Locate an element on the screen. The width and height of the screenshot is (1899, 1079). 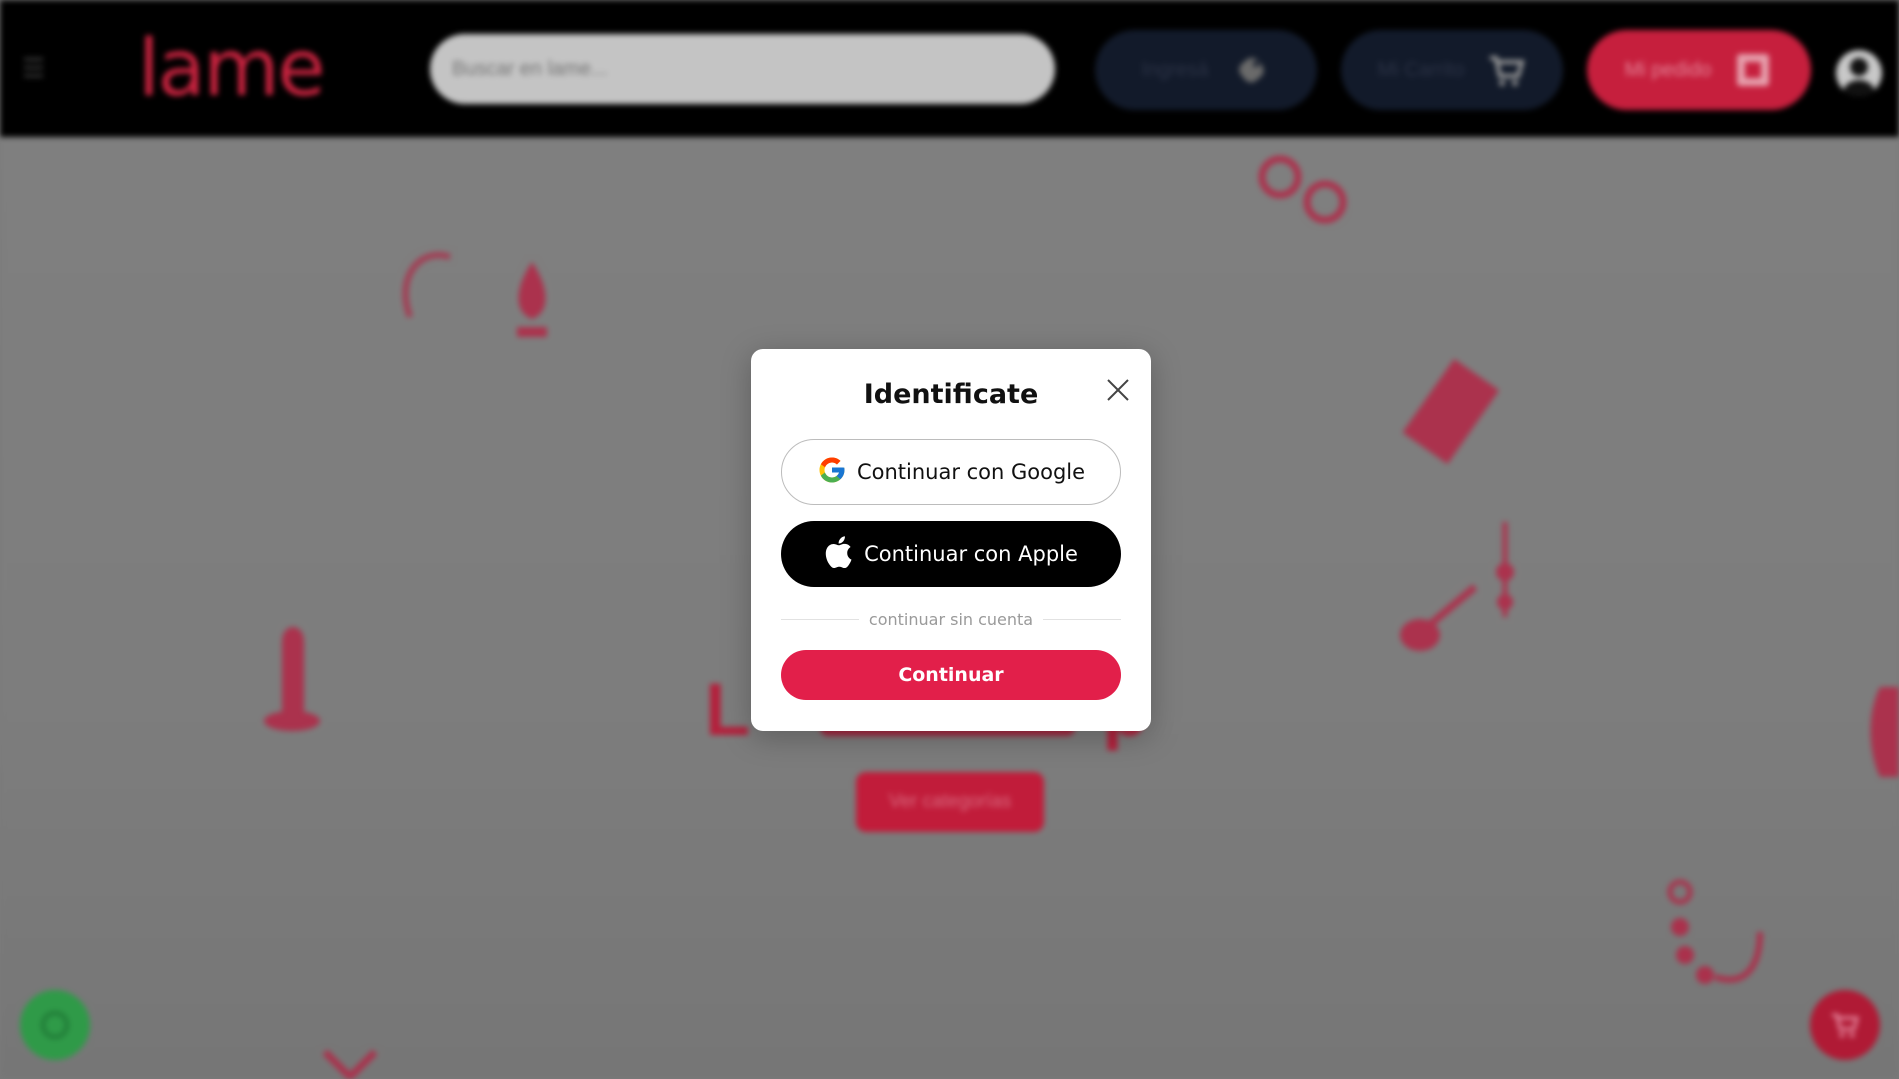
continue-button: Continuar is located at coordinates (951, 675).